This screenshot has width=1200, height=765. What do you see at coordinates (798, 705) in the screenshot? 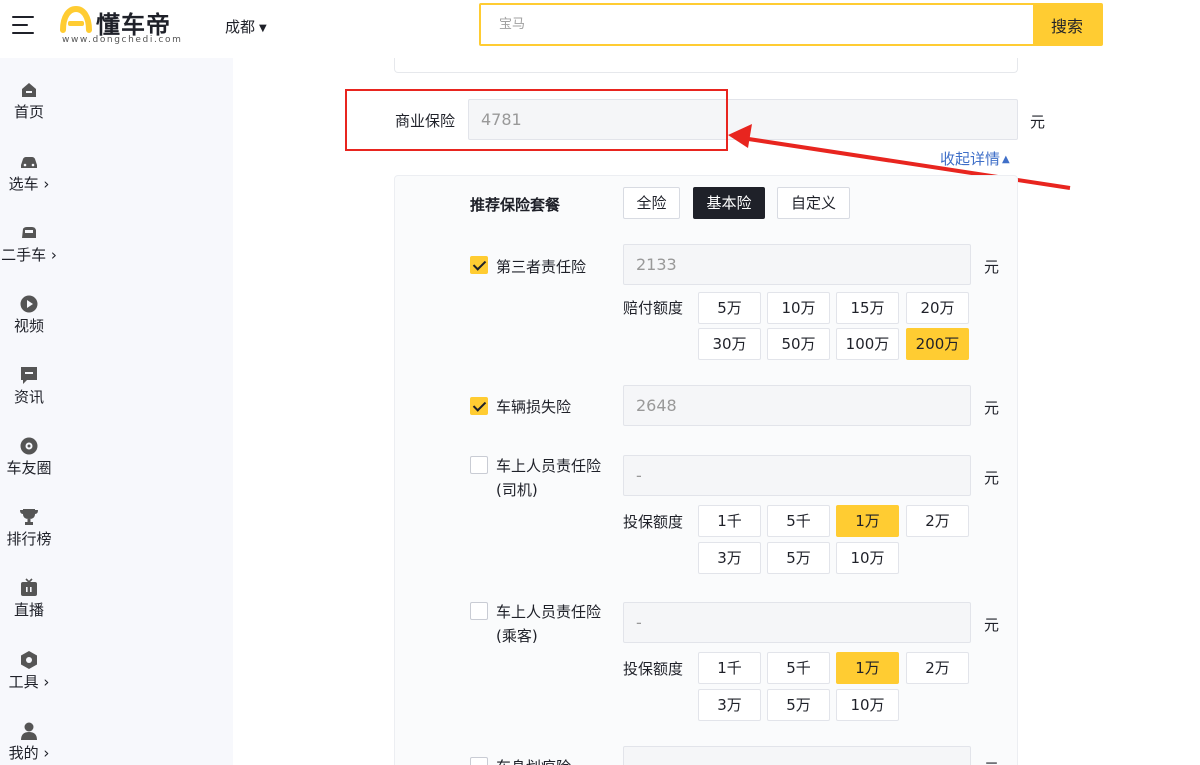
I see `passenger-liability-option: 5万` at bounding box center [798, 705].